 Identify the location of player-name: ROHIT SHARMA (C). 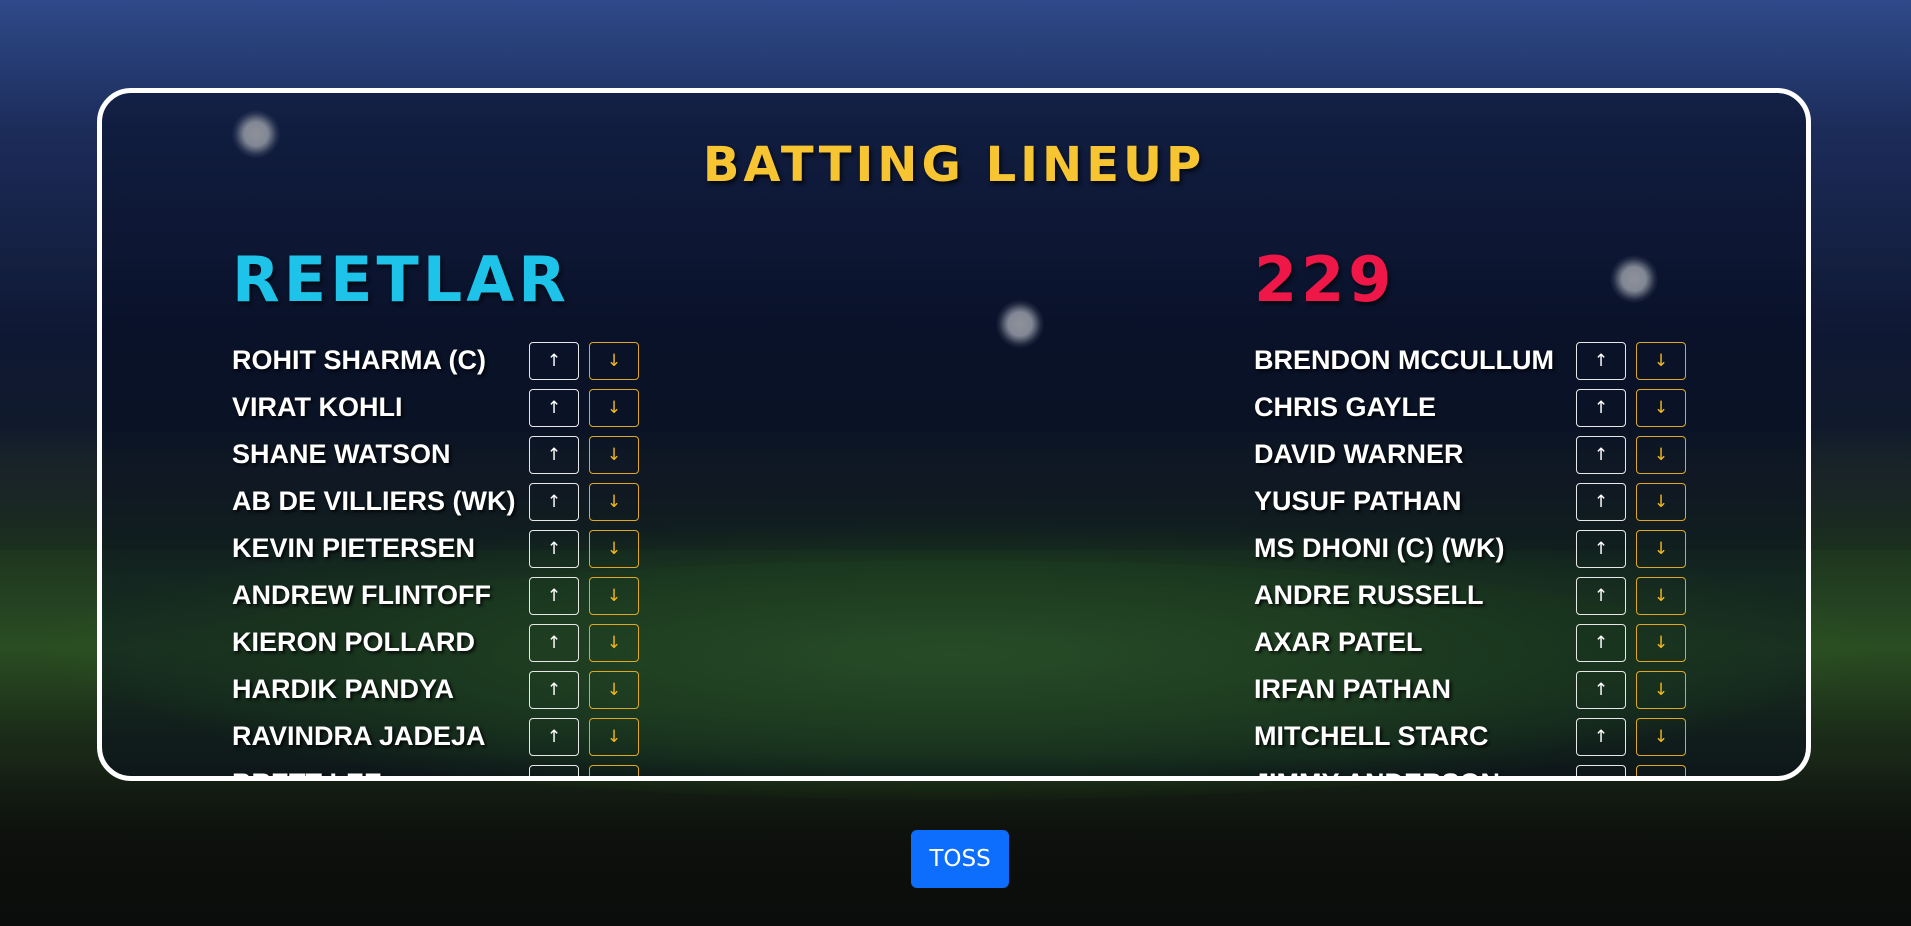
(359, 360).